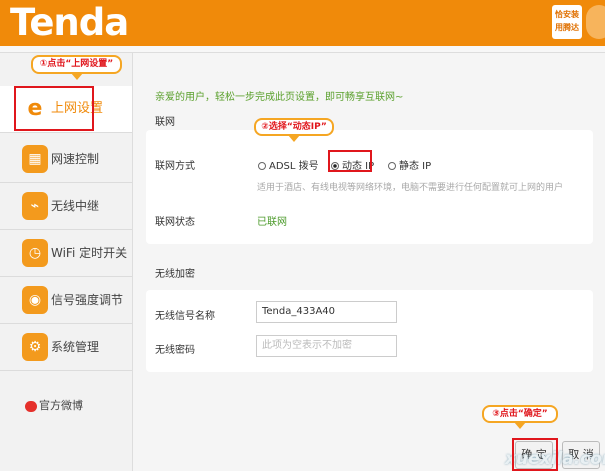 This screenshot has width=605, height=471. What do you see at coordinates (31, 406) in the screenshot?
I see `weibo-icon` at bounding box center [31, 406].